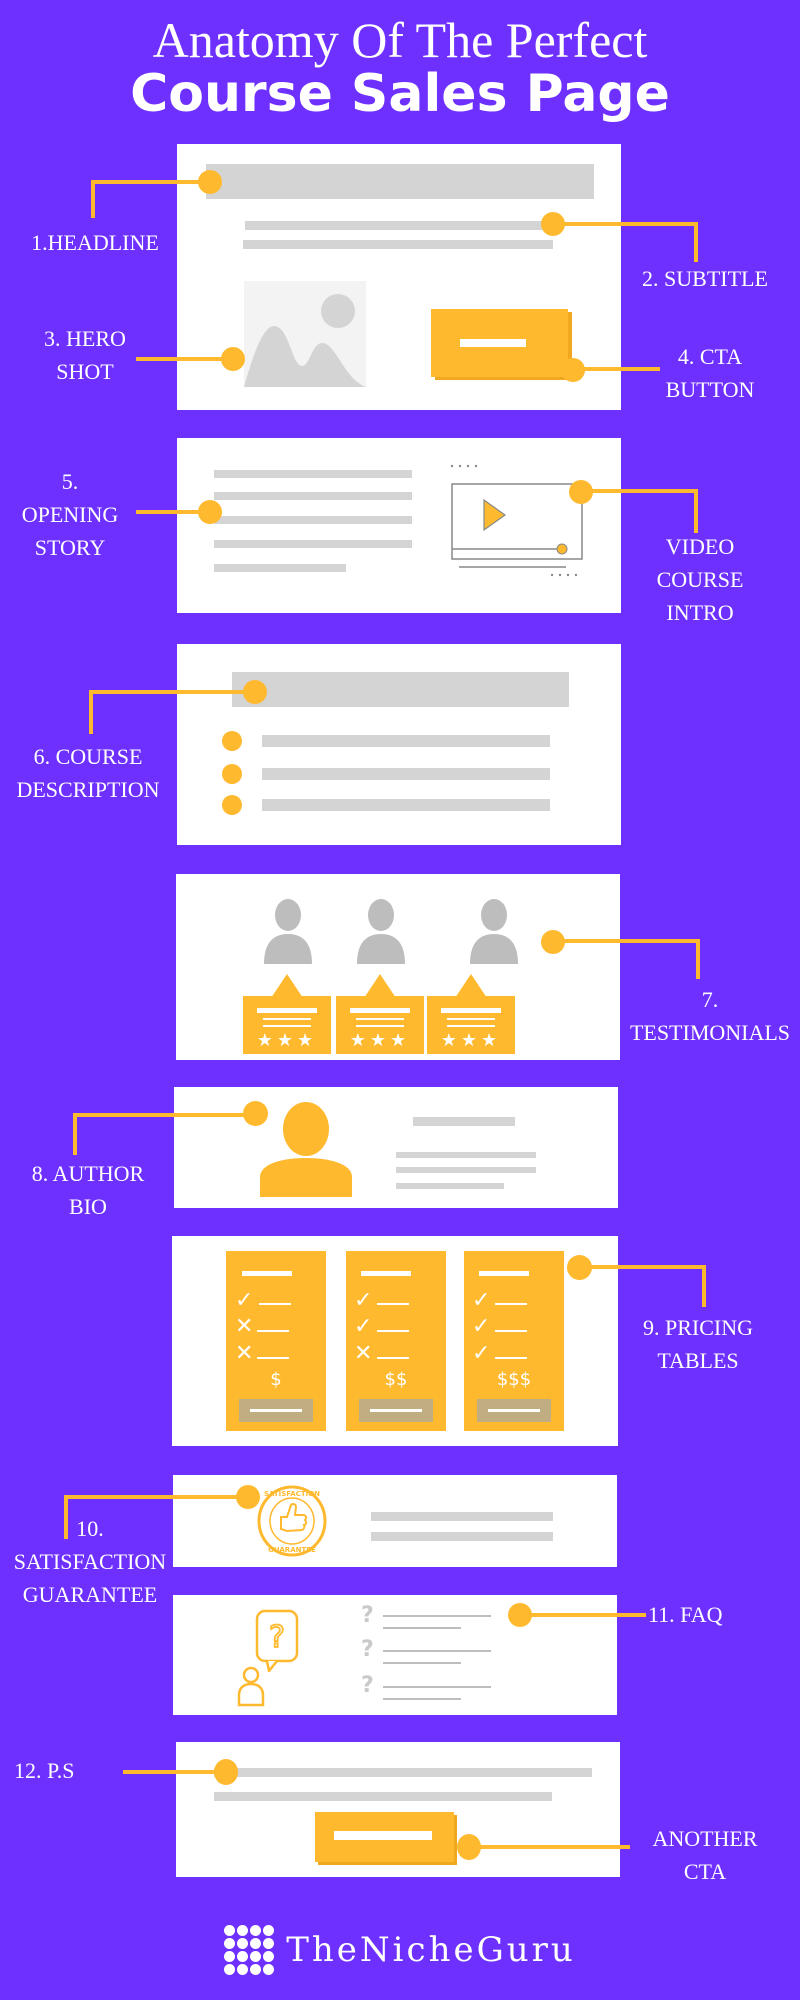 The height and width of the screenshot is (2000, 800). Describe the element at coordinates (406, 805) in the screenshot. I see `bullet-line` at that location.